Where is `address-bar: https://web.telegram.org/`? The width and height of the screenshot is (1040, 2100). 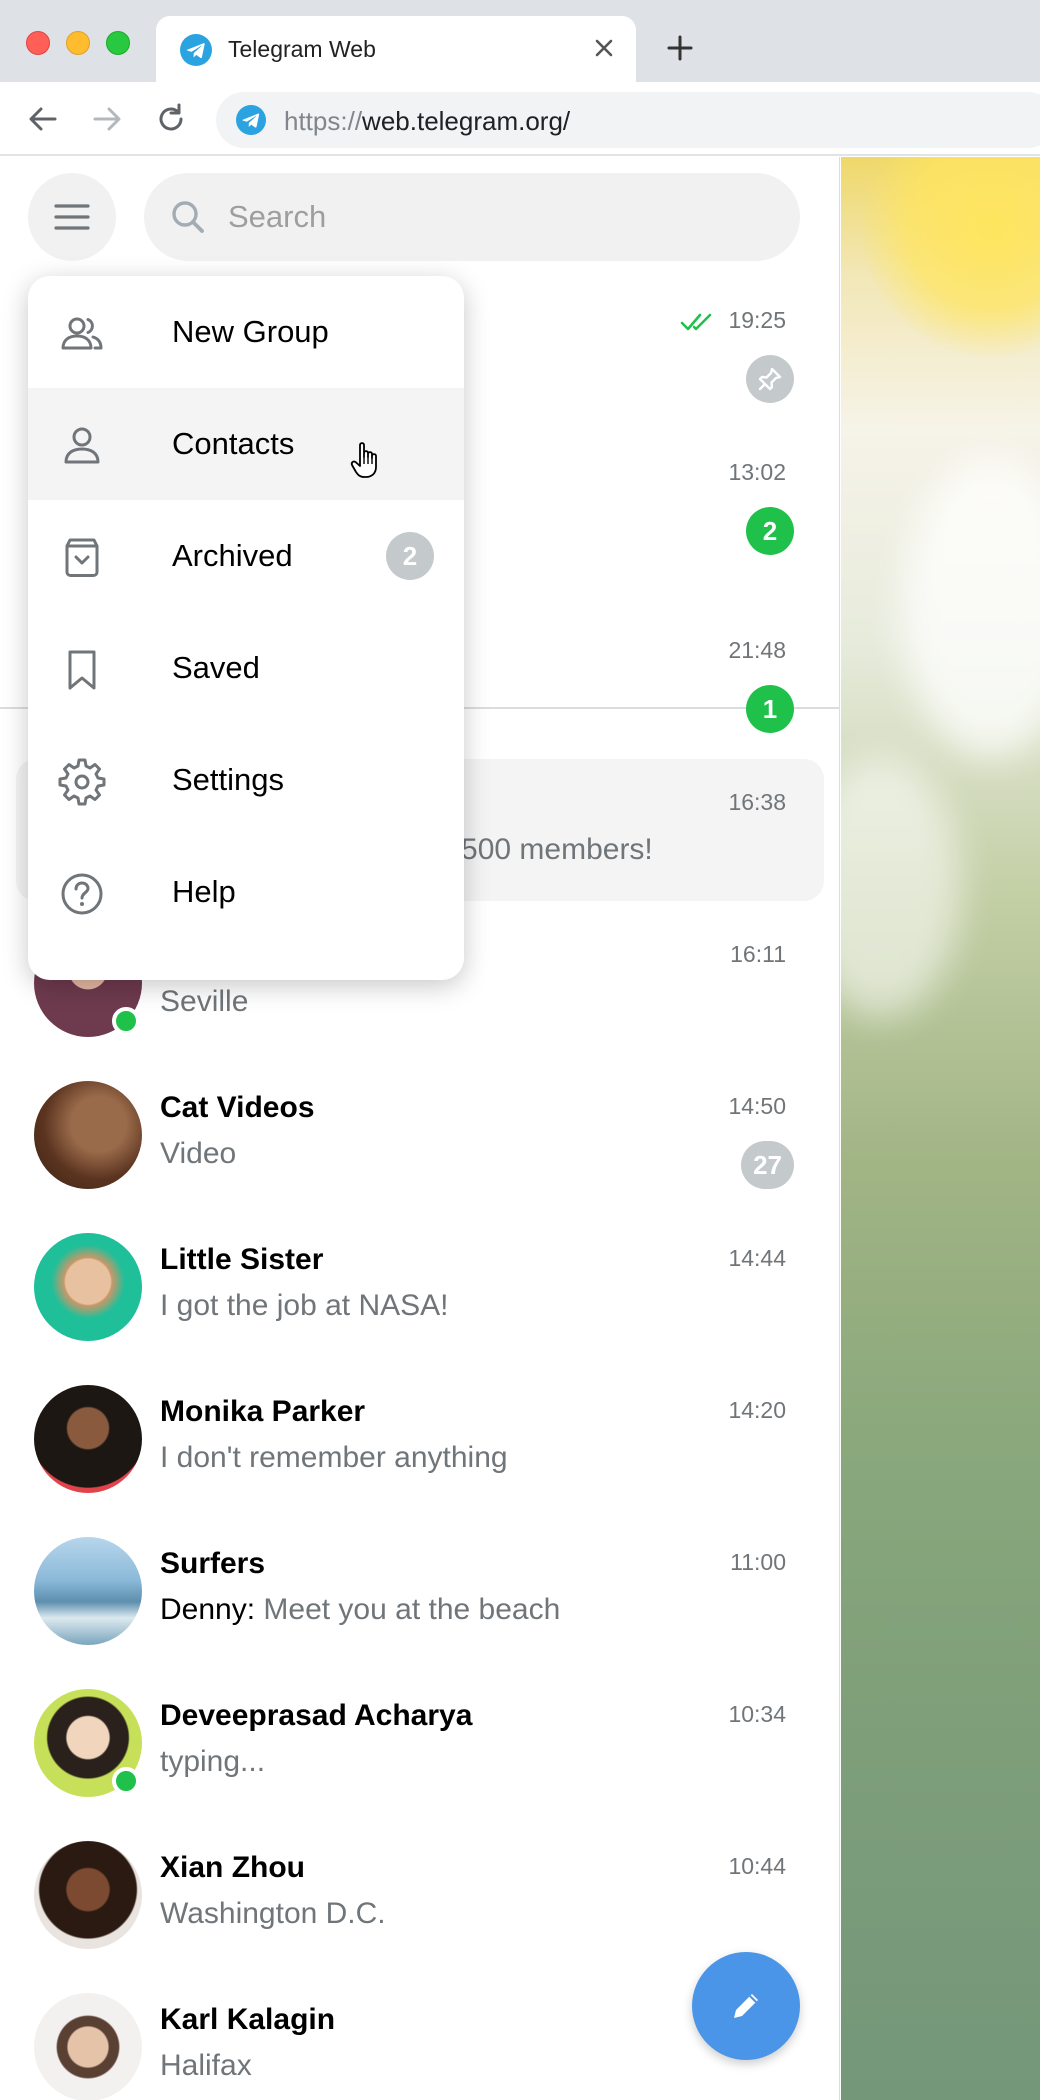
address-bar: https://web.telegram.org/ is located at coordinates (628, 120).